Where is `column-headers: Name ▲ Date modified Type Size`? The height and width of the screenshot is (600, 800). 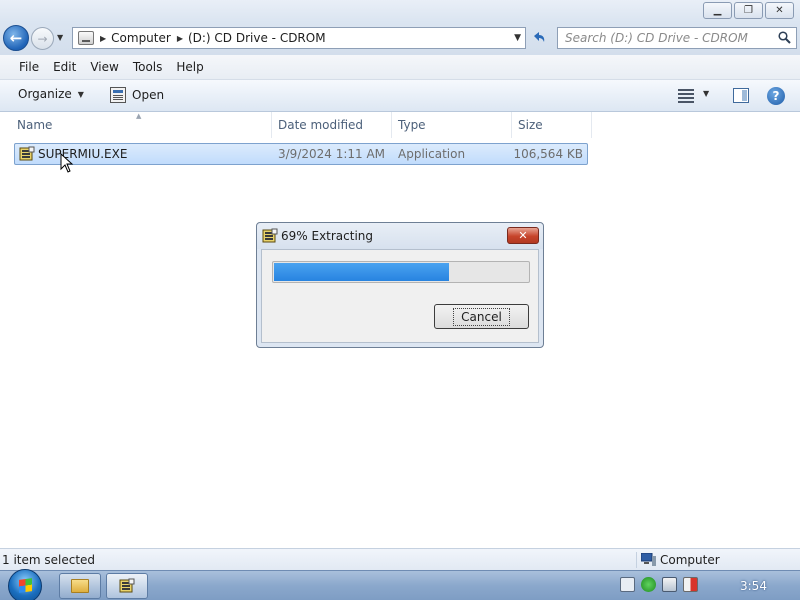
column-headers: Name ▲ Date modified Type Size is located at coordinates (400, 125).